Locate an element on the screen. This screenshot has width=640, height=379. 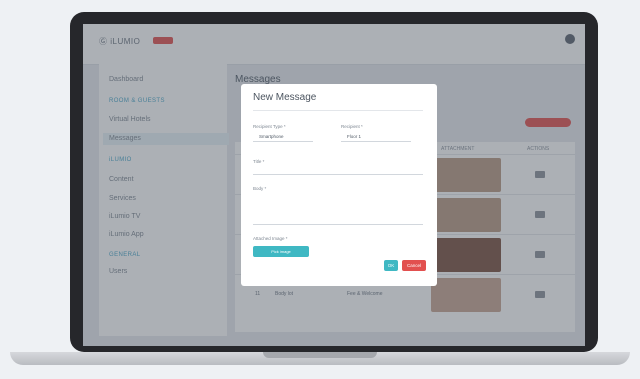
dialog-divider is located at coordinates (338, 110).